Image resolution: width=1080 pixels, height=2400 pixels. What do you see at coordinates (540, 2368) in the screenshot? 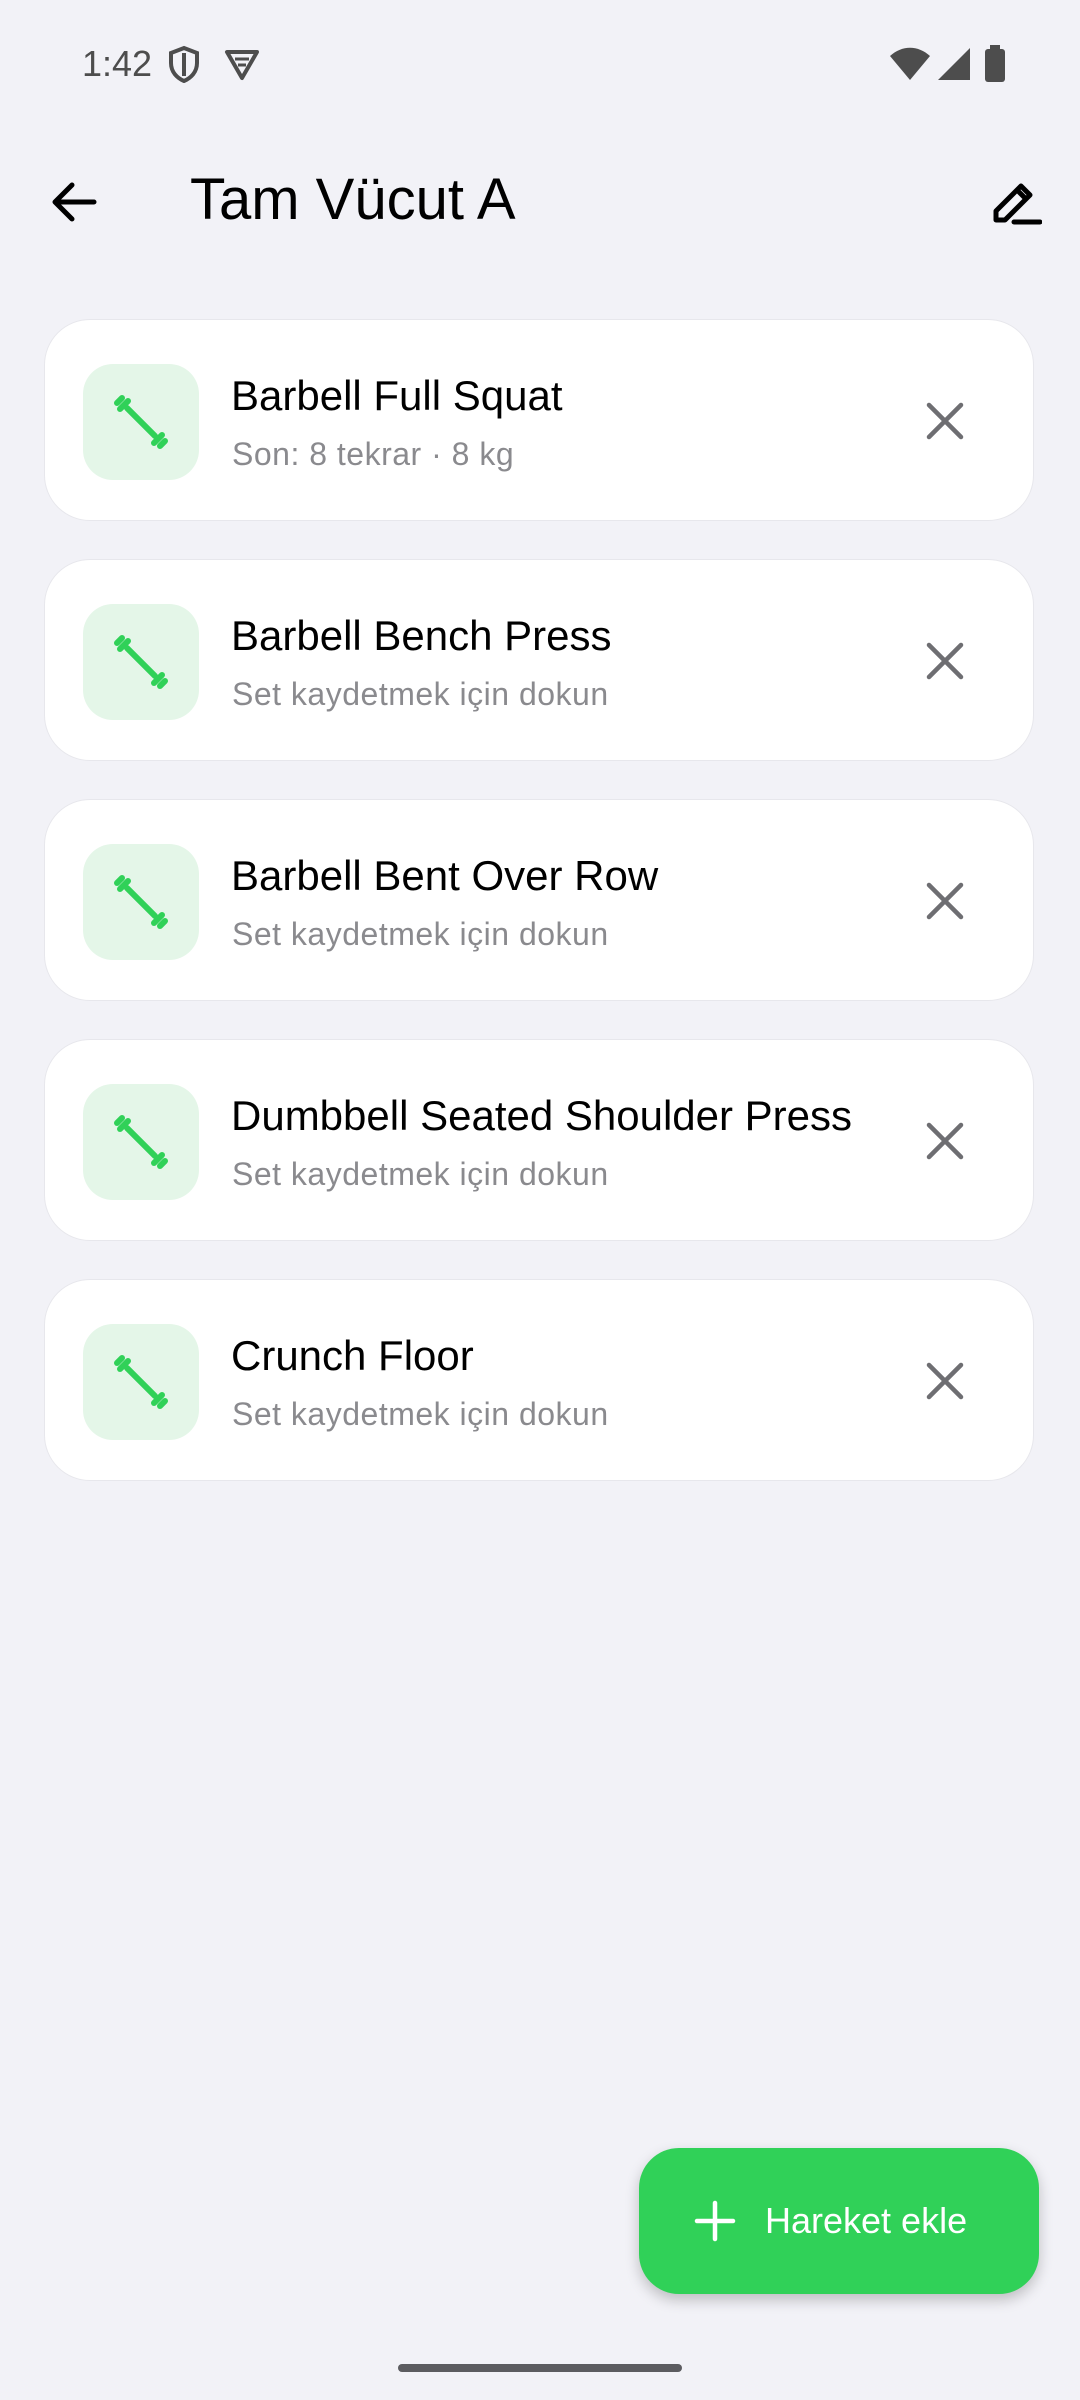
I see `gesture-nav-bar` at bounding box center [540, 2368].